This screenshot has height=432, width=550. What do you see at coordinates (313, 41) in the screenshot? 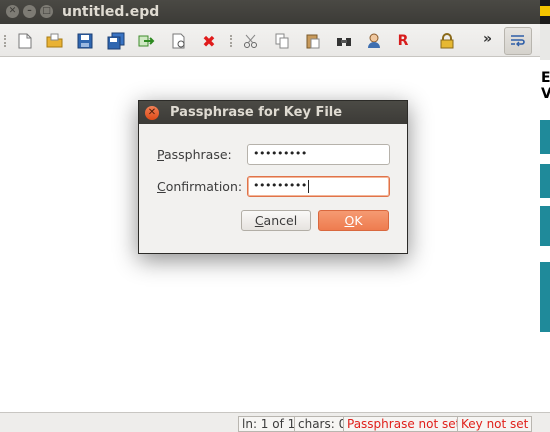
I see `paste-icon` at bounding box center [313, 41].